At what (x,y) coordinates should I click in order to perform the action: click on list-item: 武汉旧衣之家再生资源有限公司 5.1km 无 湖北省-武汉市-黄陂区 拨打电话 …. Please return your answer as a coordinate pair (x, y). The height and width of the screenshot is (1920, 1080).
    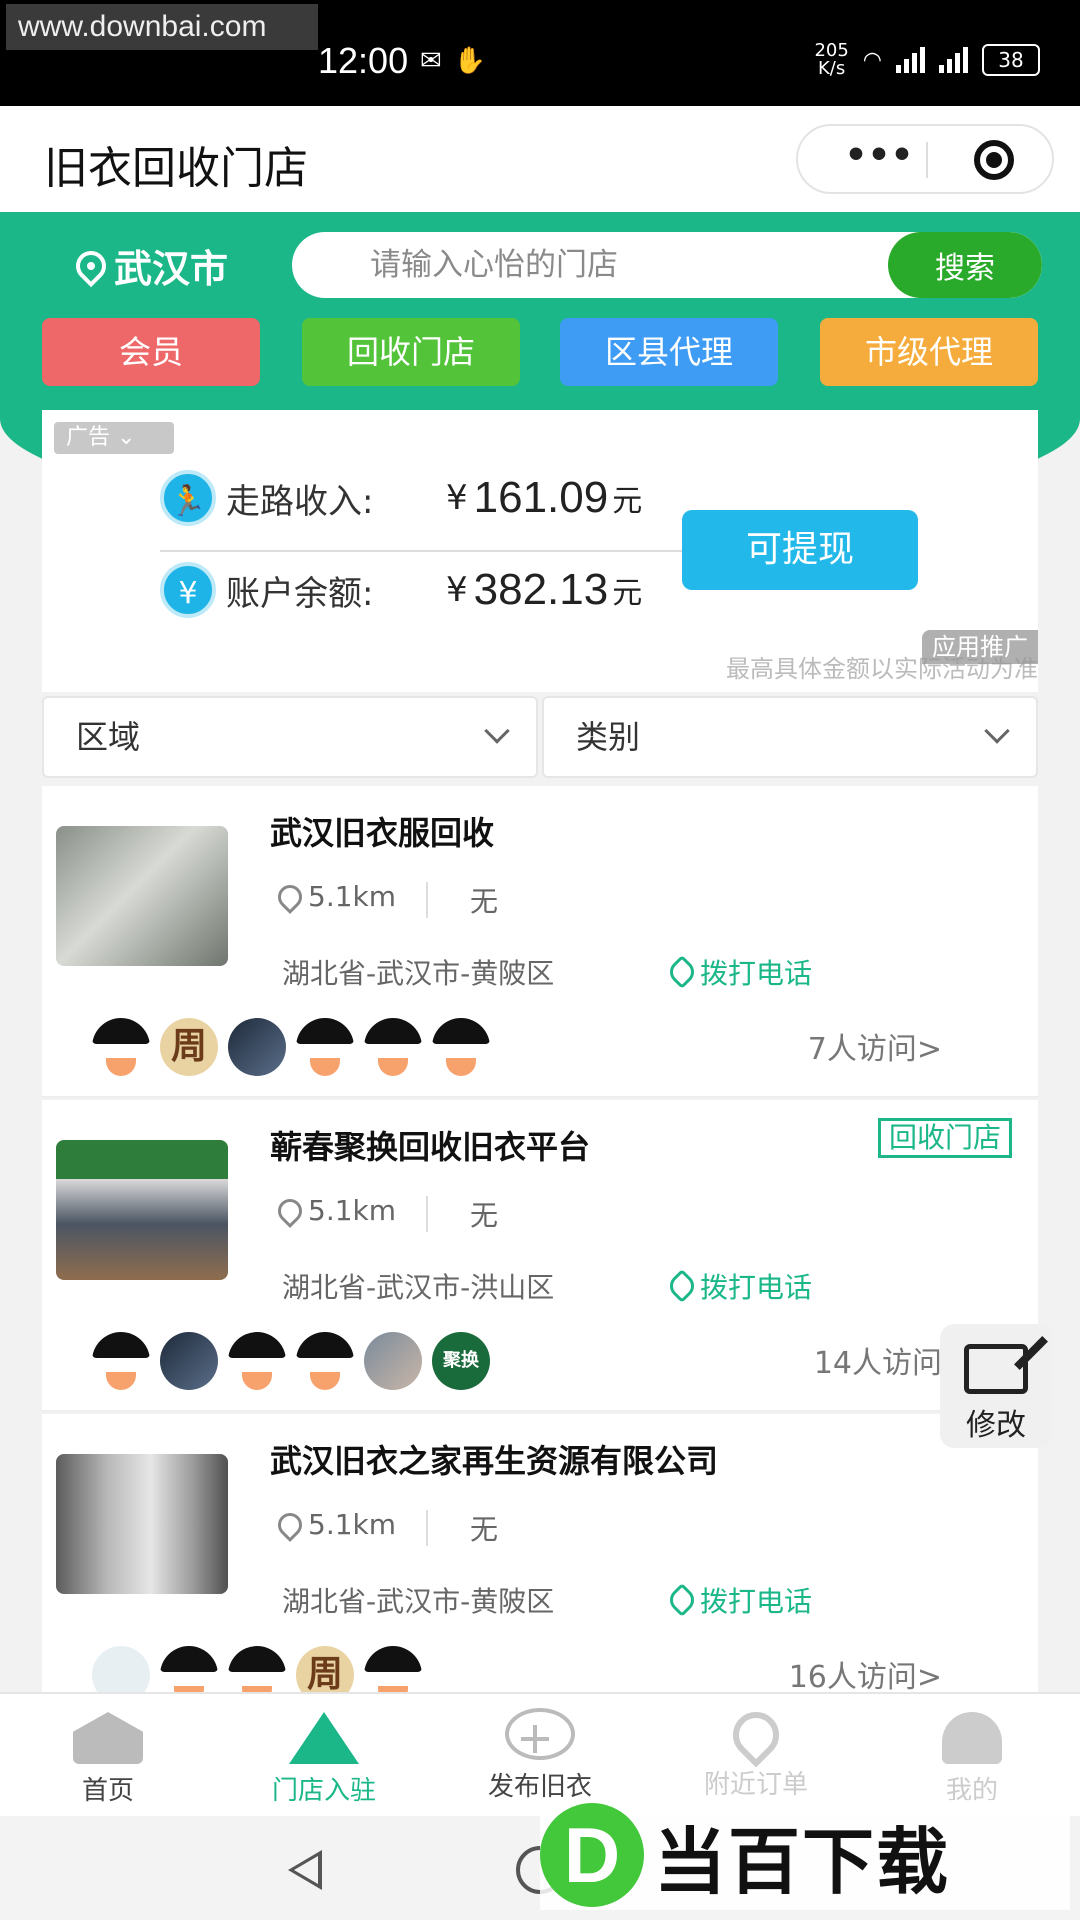
    Looking at the image, I should click on (540, 1570).